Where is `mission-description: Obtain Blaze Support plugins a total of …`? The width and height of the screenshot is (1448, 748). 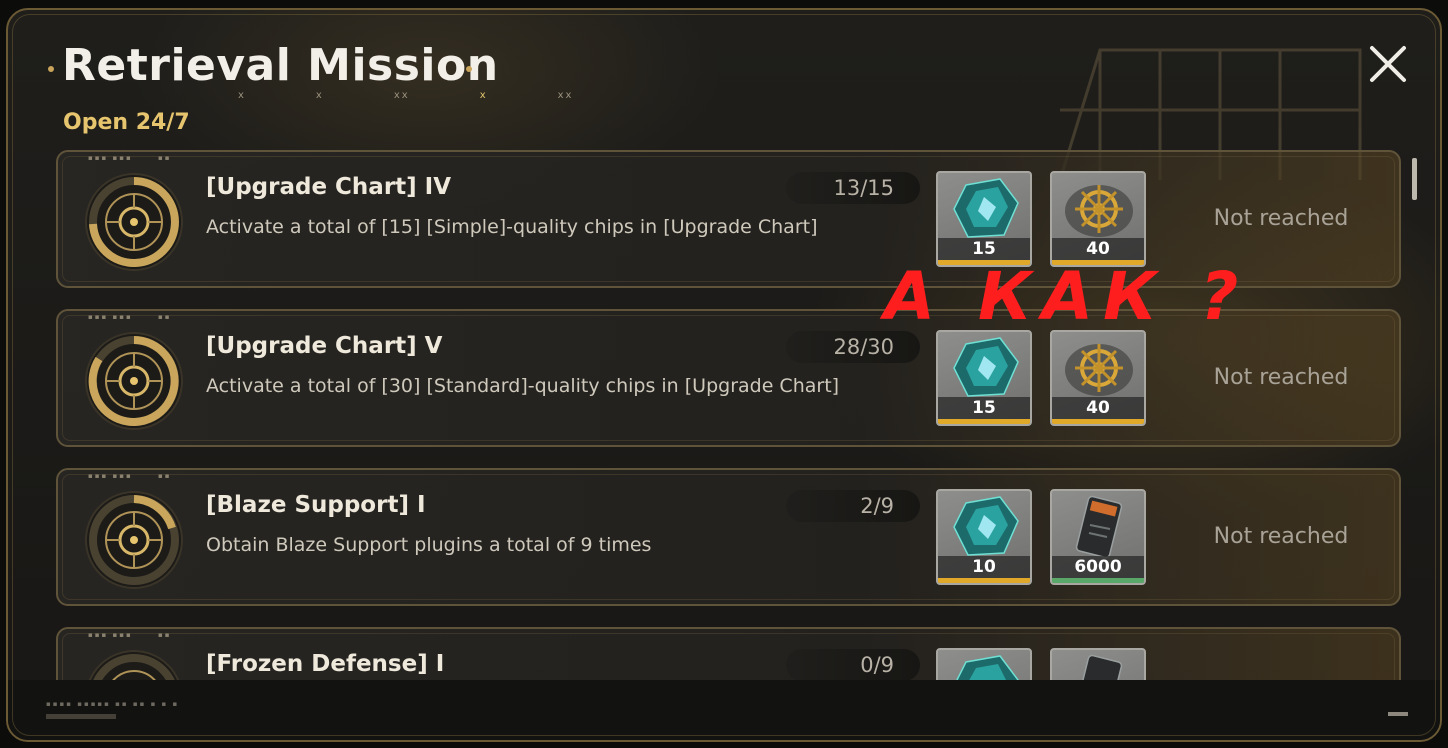 mission-description: Obtain Blaze Support plugins a total of … is located at coordinates (429, 545).